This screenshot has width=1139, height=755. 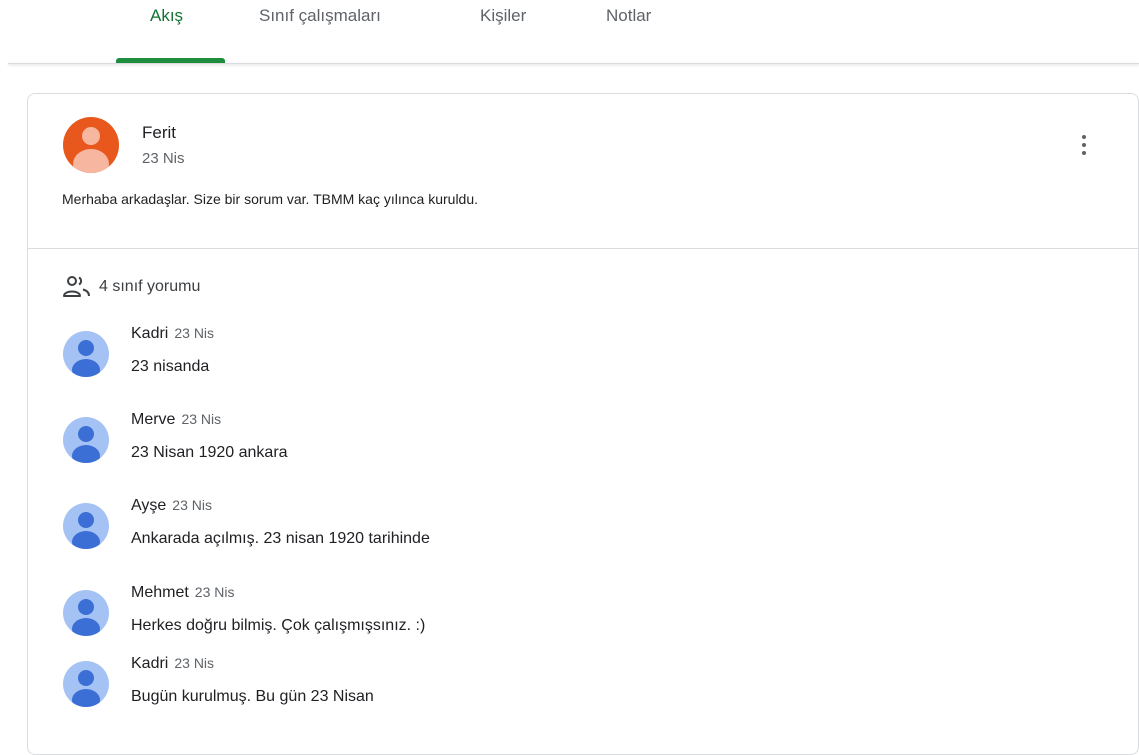 I want to click on class-tabs: Akış Sınıf çalışmaları Kişiler Notlar, so click(x=569, y=32).